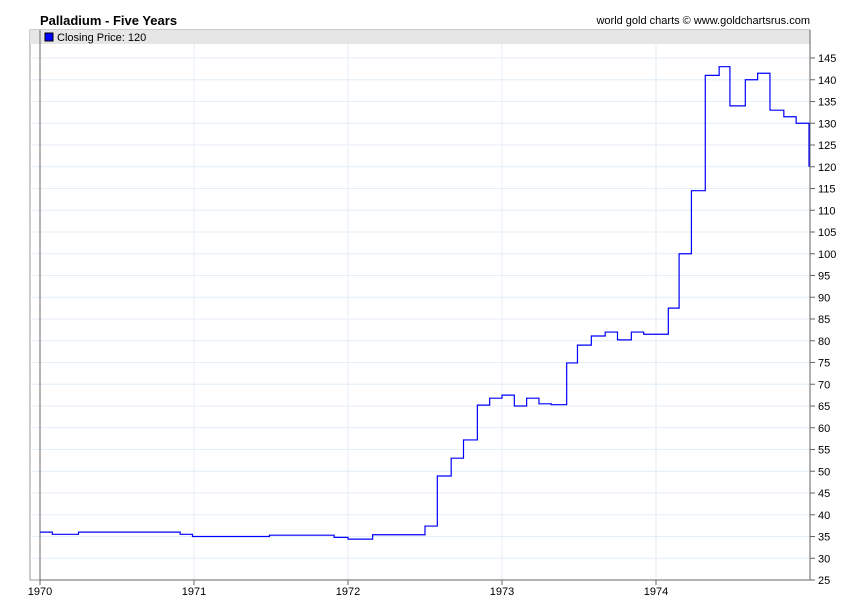  Describe the element at coordinates (824, 320) in the screenshot. I see `y-tick-label: 85` at that location.